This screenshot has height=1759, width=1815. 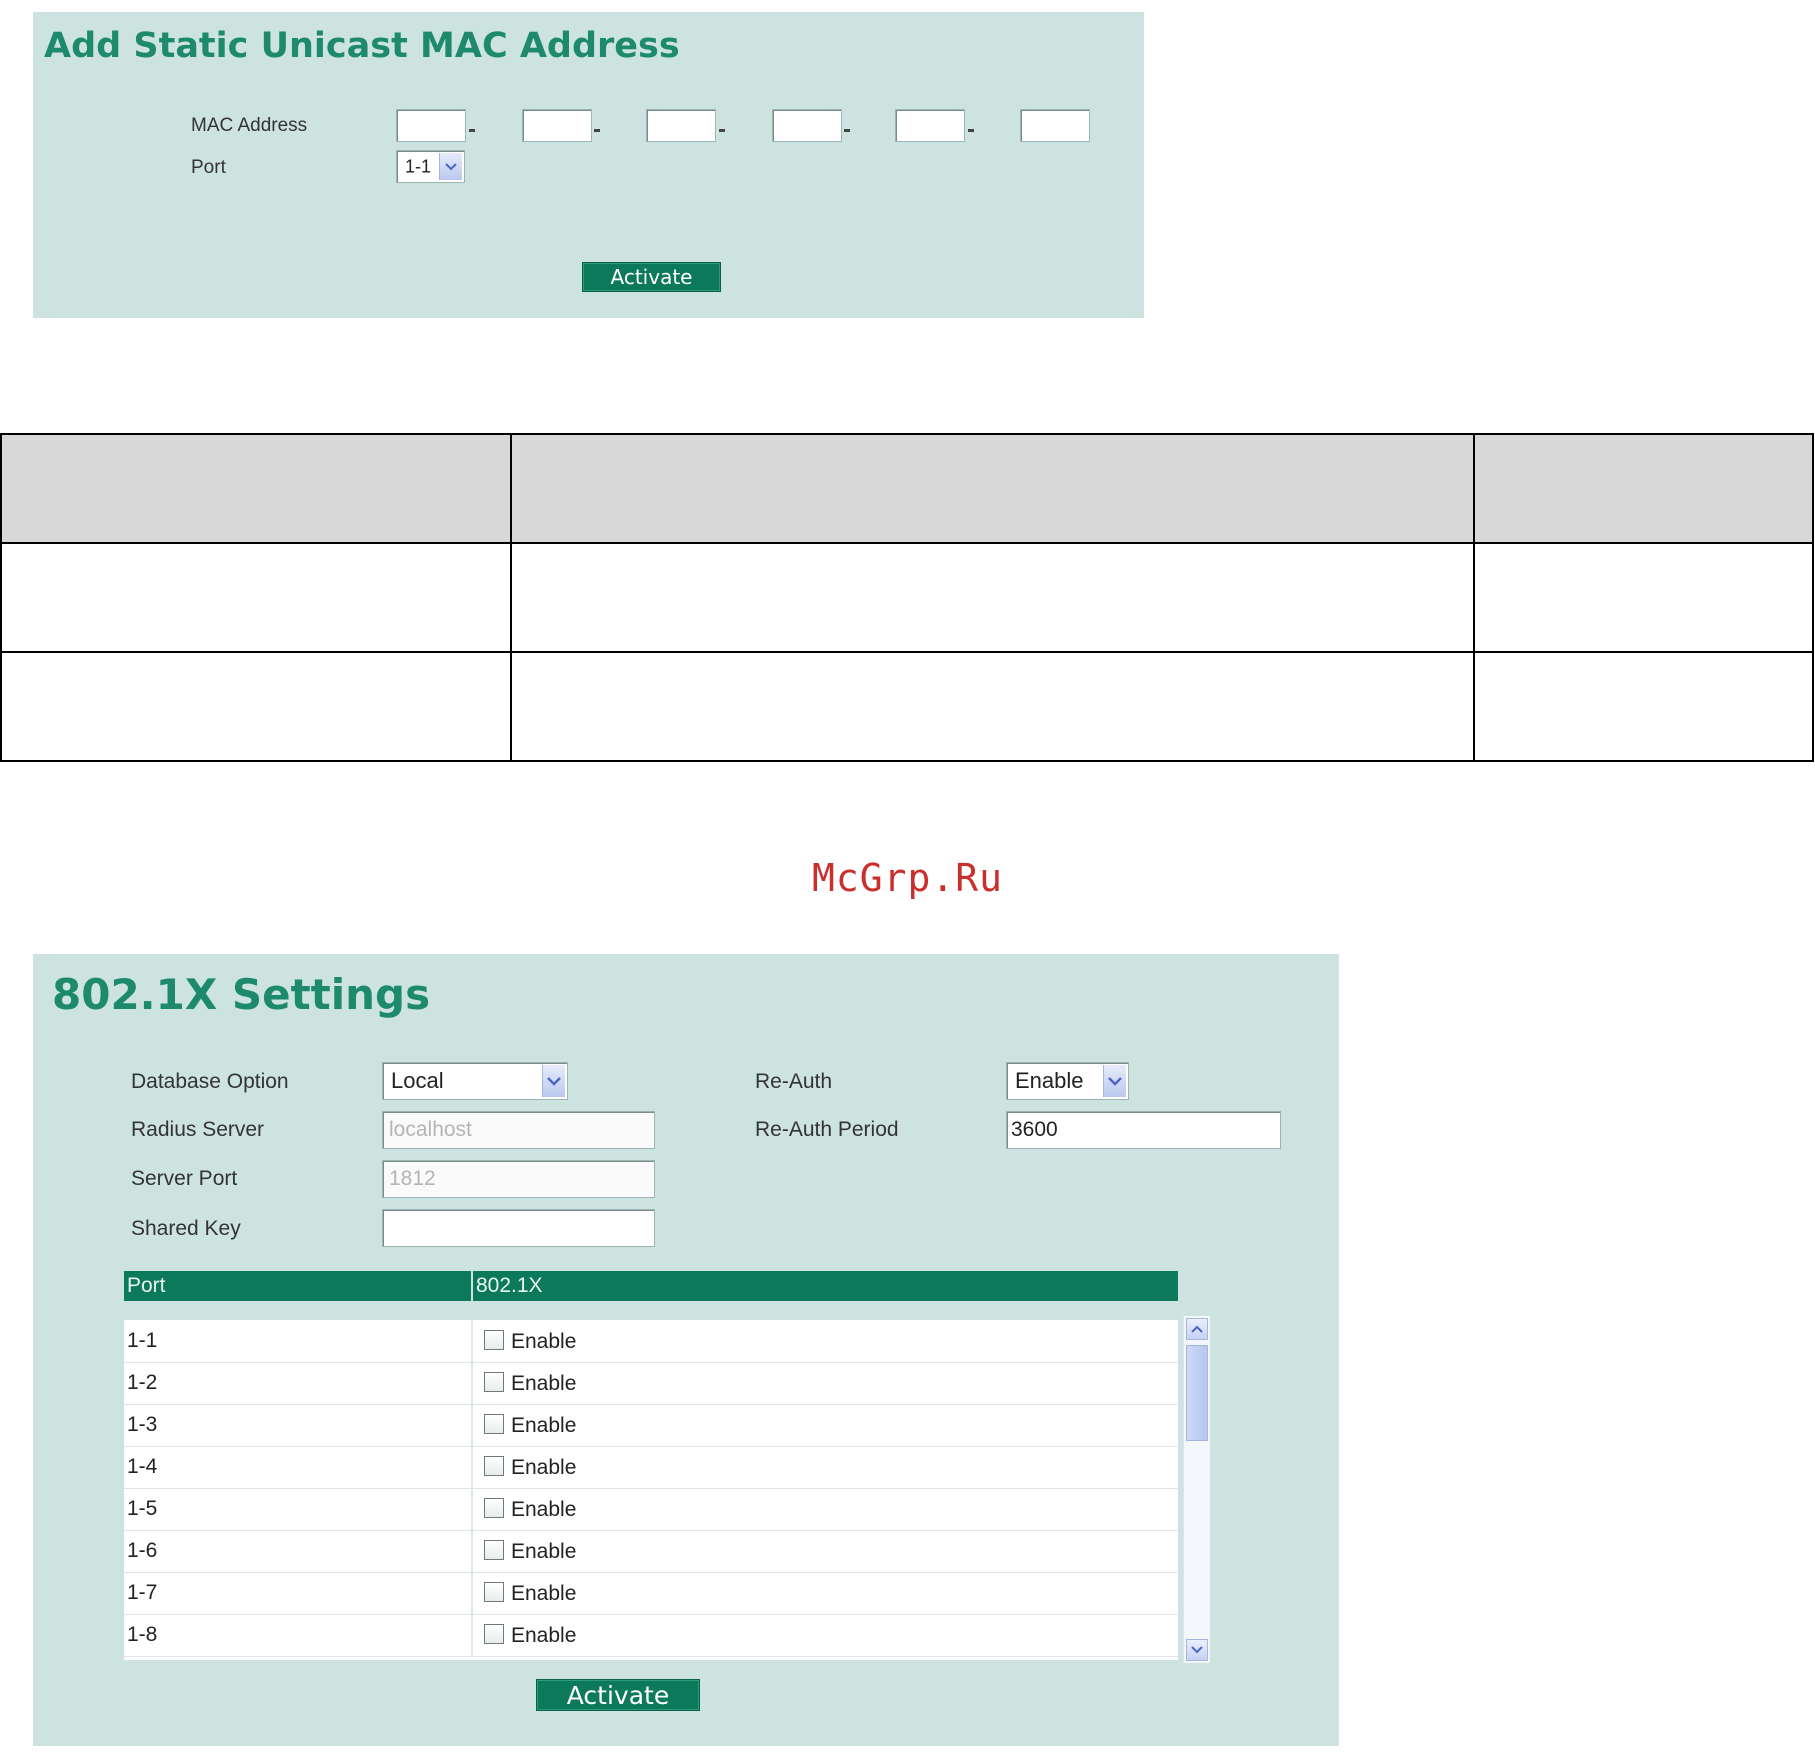 What do you see at coordinates (651, 1593) in the screenshot?
I see `table-row: 1-7 Enable` at bounding box center [651, 1593].